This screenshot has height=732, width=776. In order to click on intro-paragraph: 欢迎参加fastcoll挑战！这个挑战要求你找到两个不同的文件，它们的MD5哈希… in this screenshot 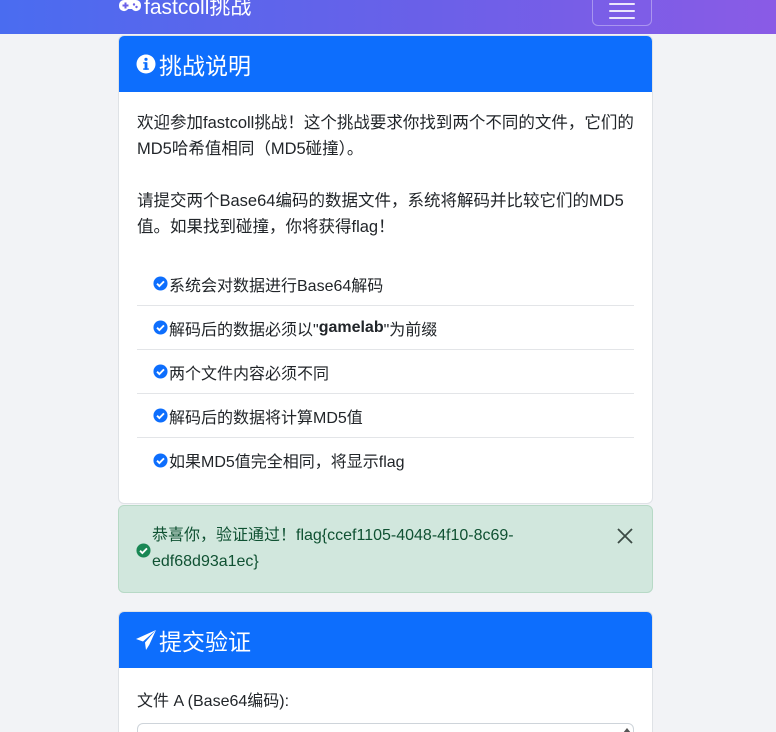, I will do `click(385, 136)`.